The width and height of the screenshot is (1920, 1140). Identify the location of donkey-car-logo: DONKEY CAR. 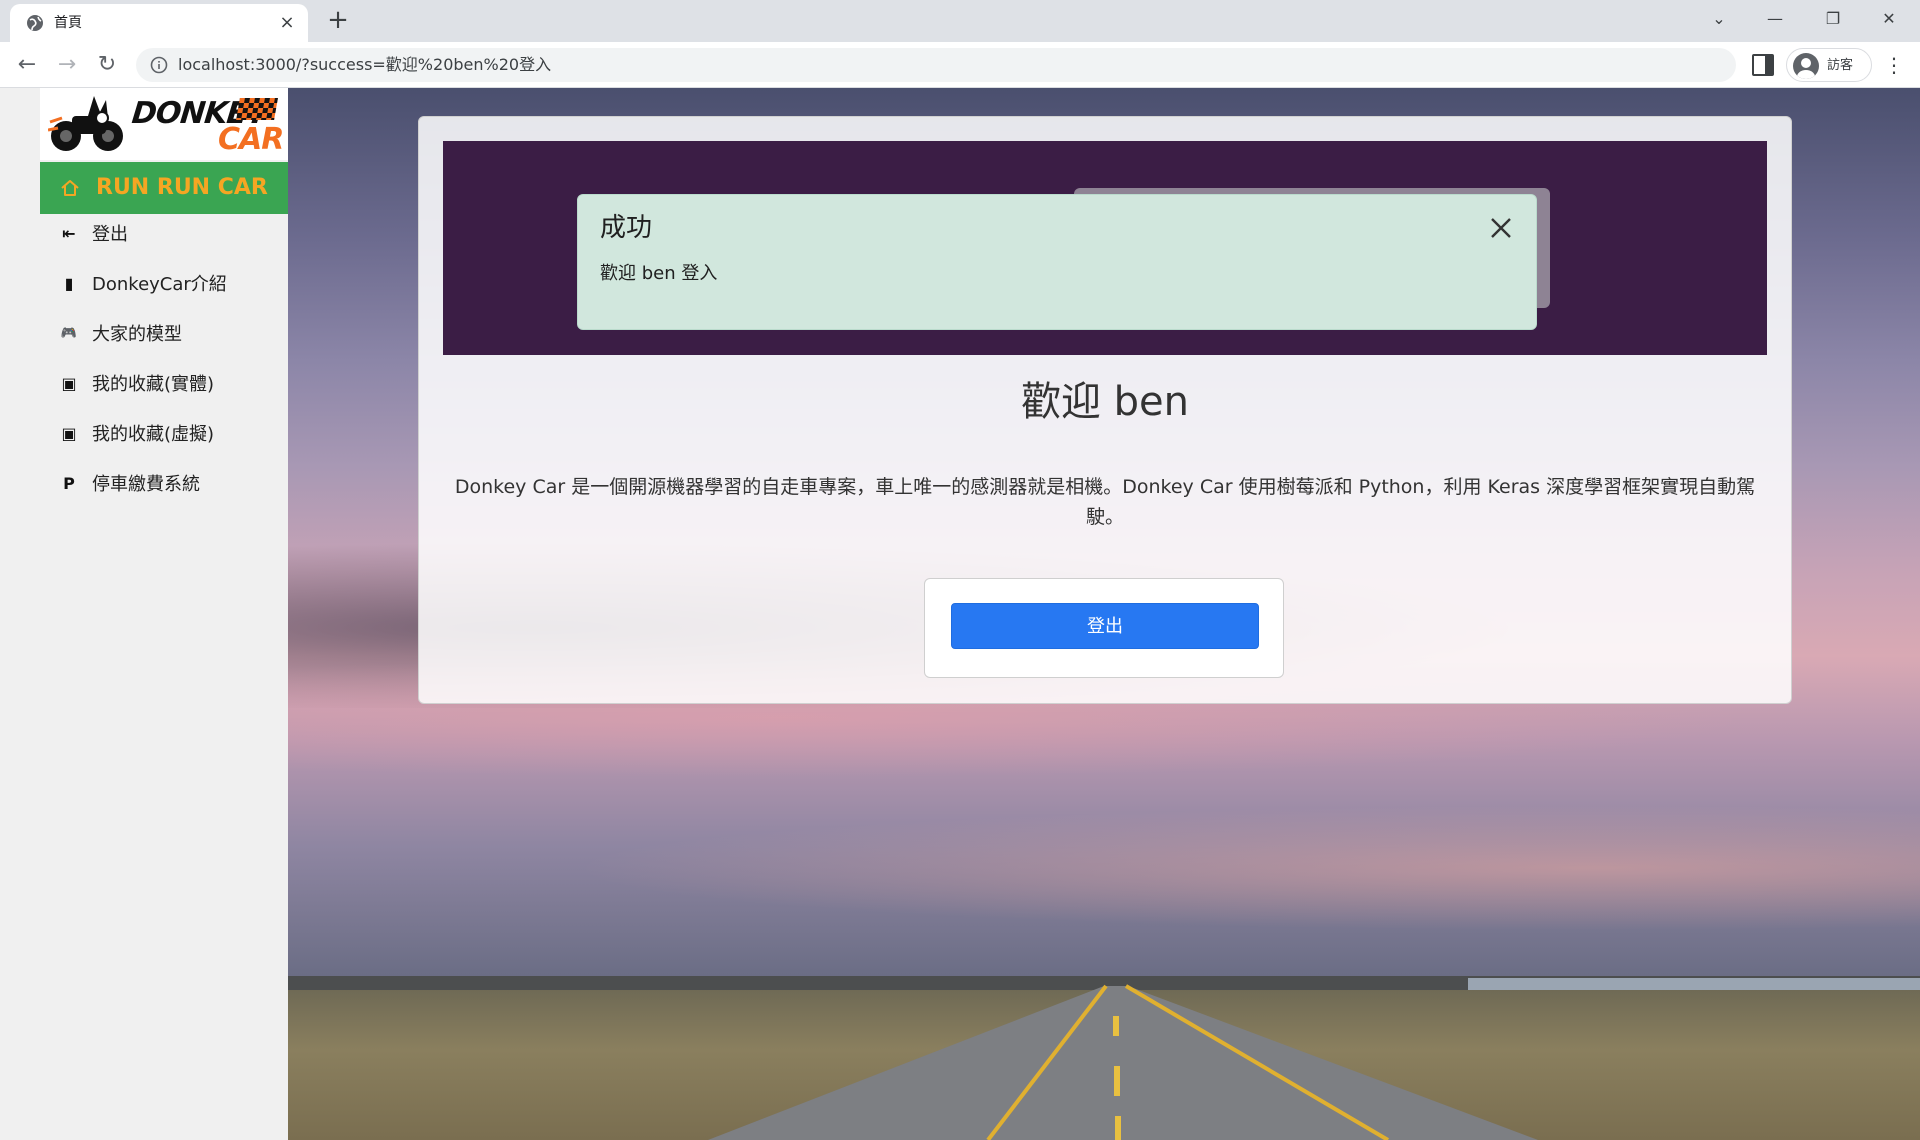
(164, 124).